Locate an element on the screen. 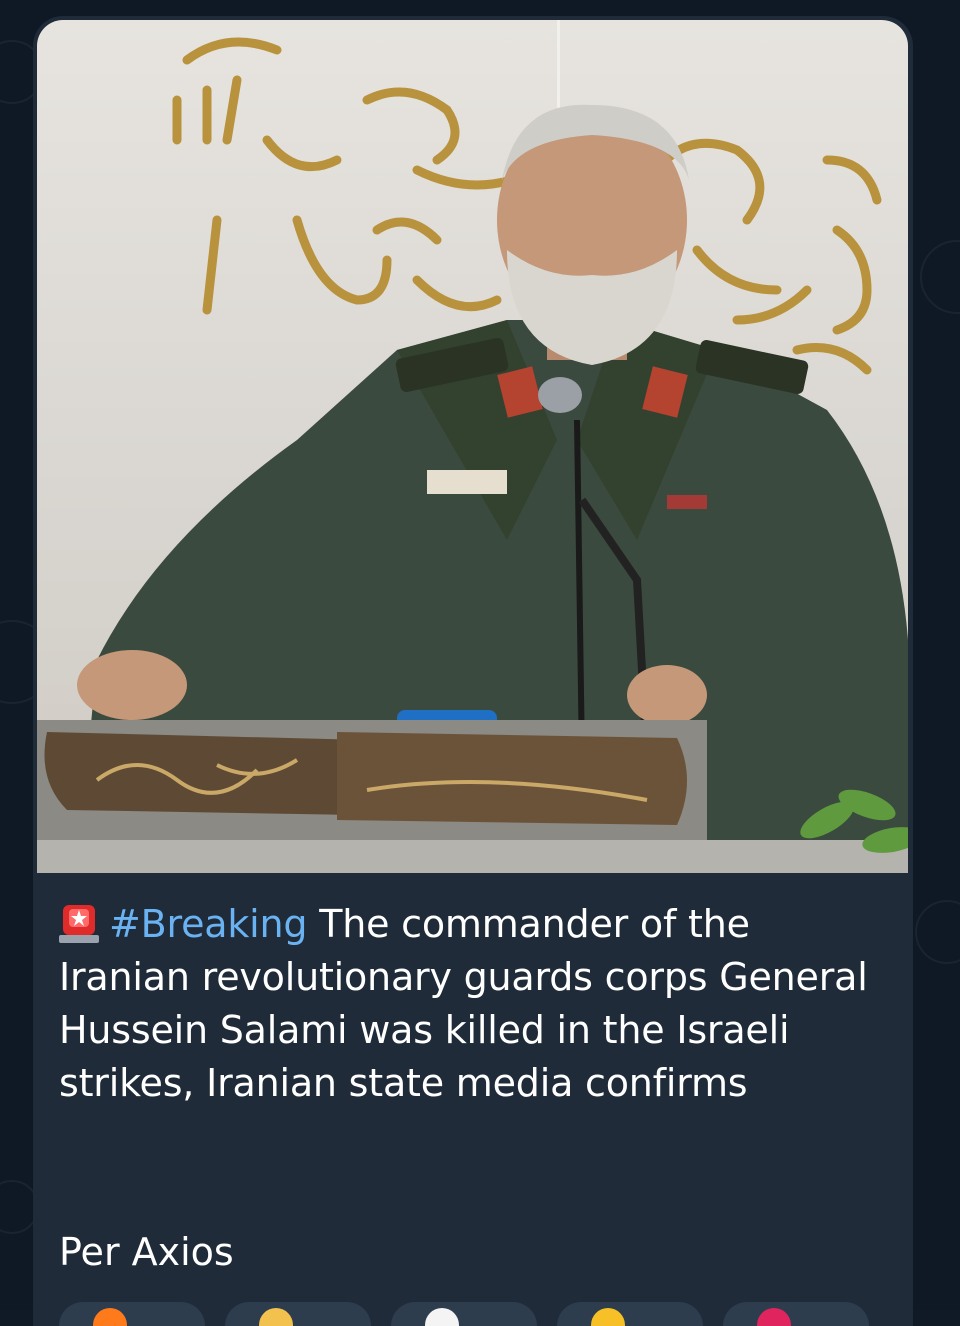  face-icon is located at coordinates (608, 1317).